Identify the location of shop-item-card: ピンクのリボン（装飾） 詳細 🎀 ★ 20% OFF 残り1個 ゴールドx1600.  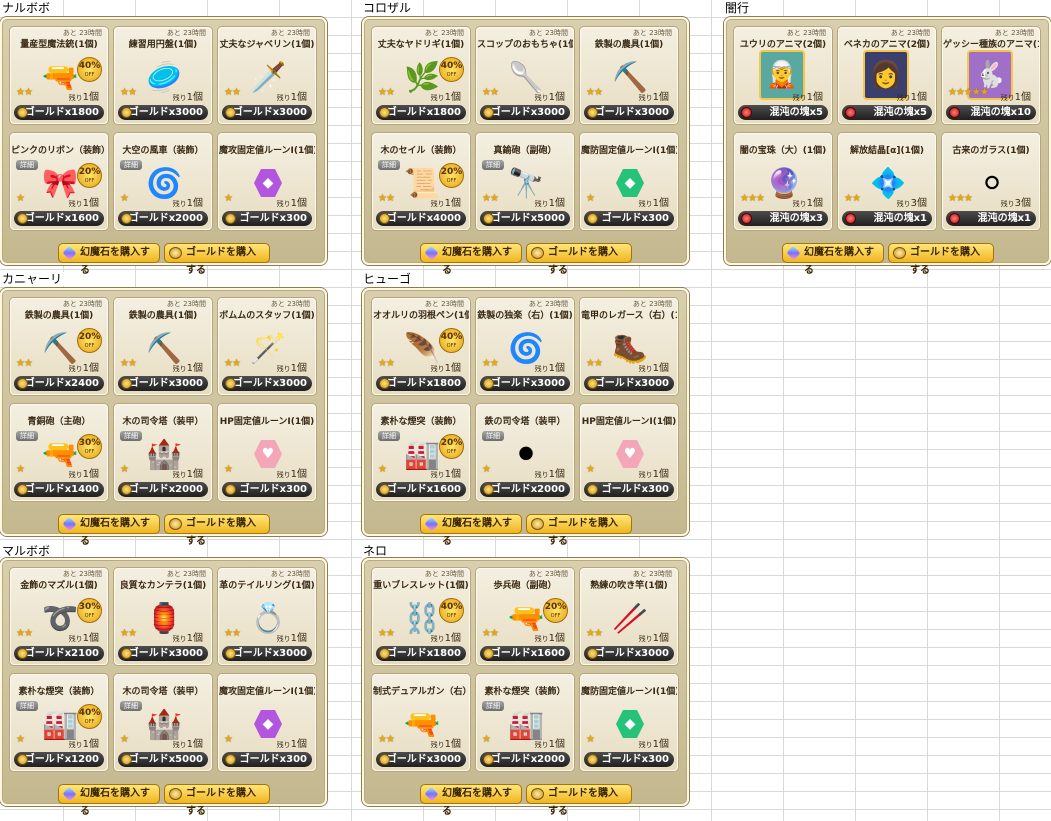
(59, 181).